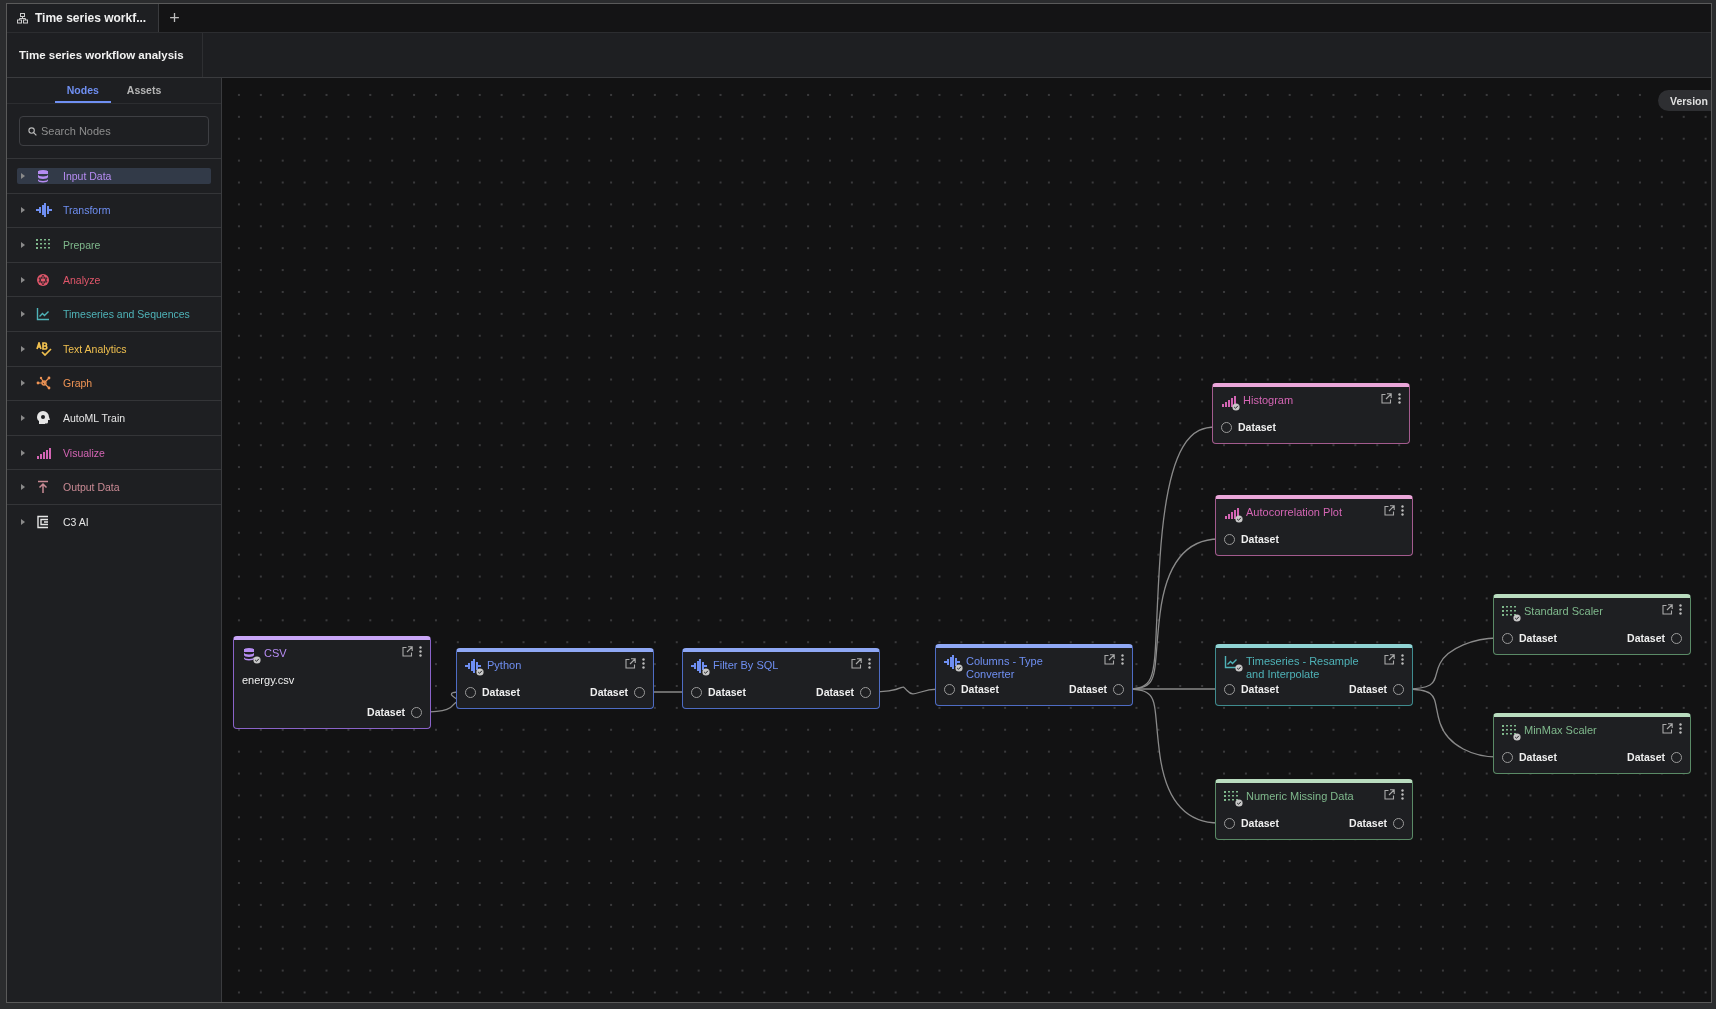  I want to click on workflow-node: Python Dataset Dataset, so click(555, 678).